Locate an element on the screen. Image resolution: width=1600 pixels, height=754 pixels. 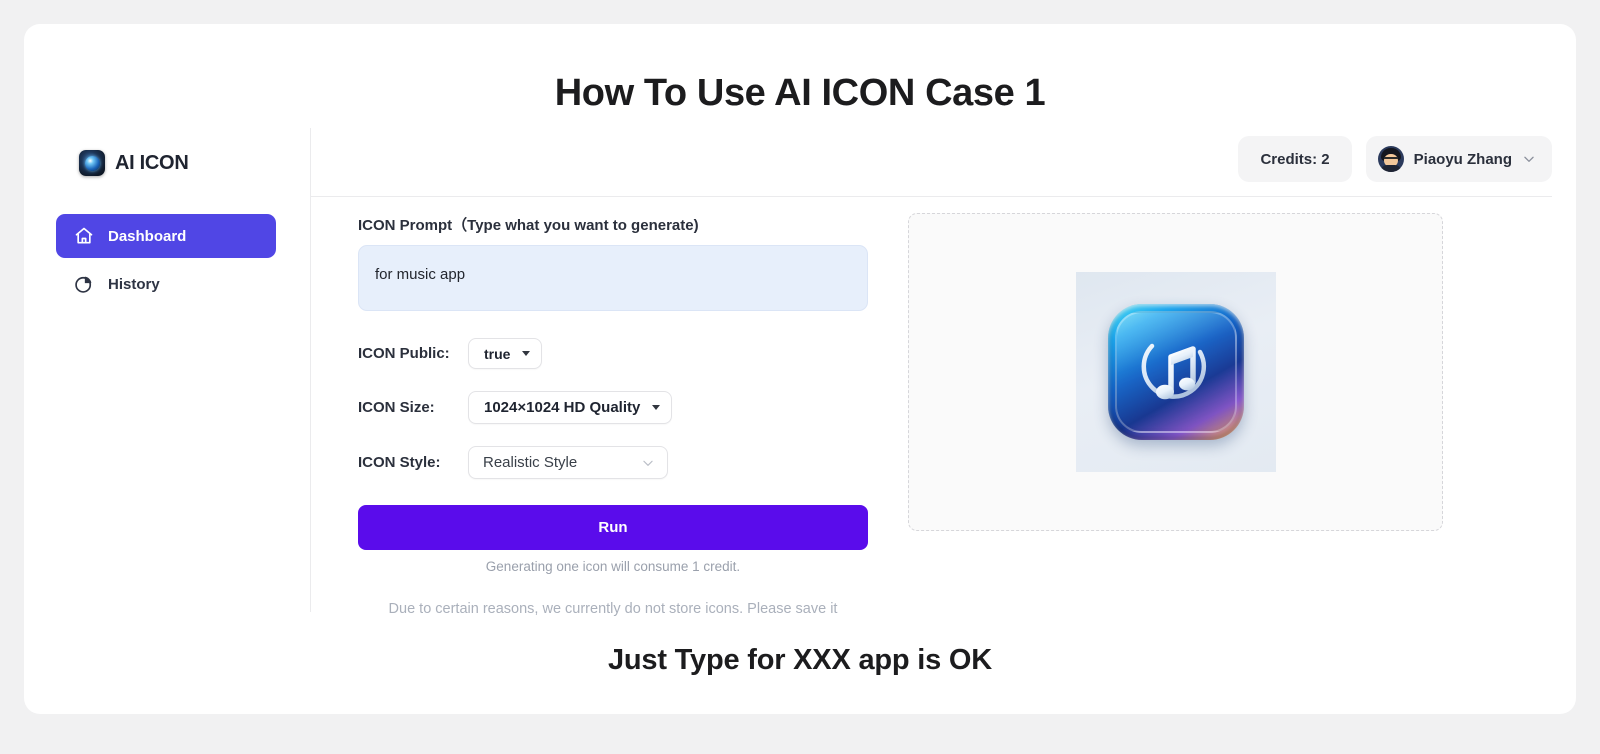
size-label: ICON Size: is located at coordinates (396, 407).